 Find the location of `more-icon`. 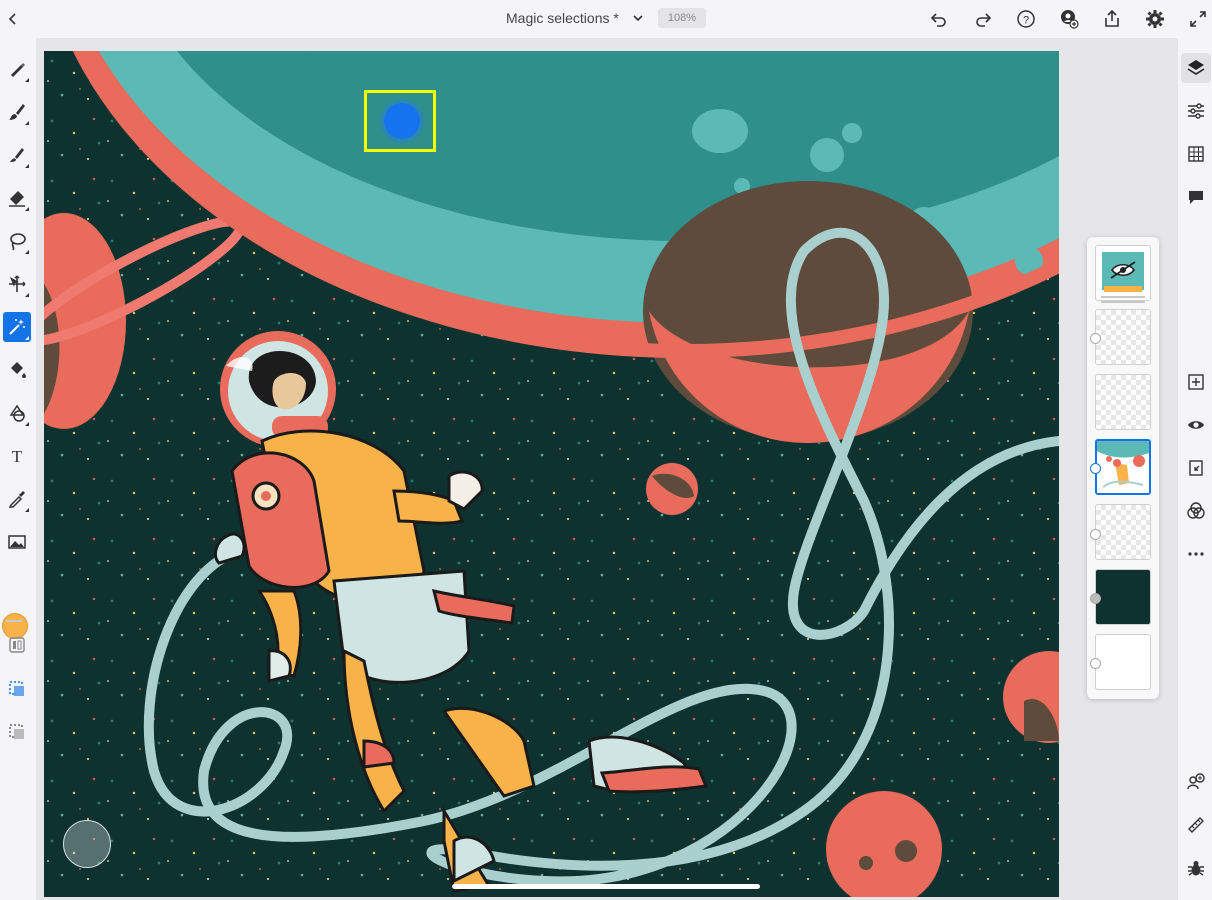

more-icon is located at coordinates (1196, 554).